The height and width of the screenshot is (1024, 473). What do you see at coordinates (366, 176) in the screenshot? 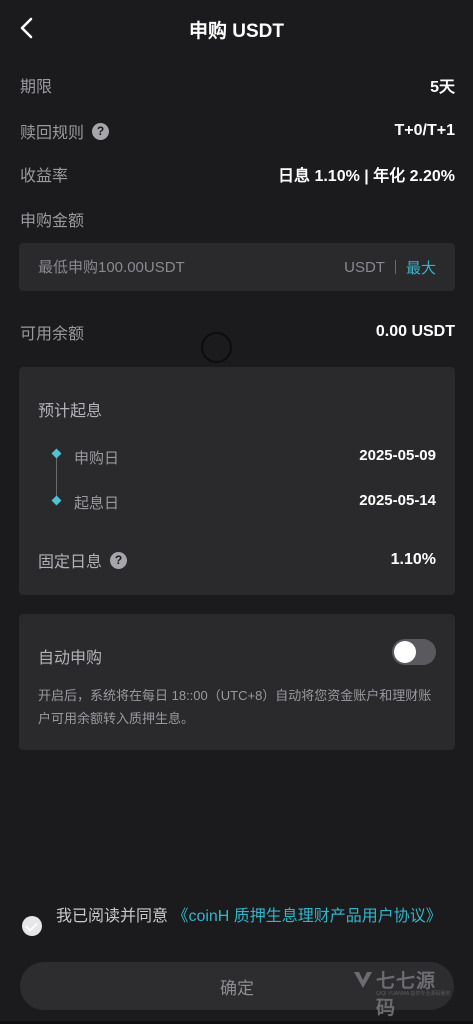
I see `yield-value: 日息 1.10% | 年化 2.20%` at bounding box center [366, 176].